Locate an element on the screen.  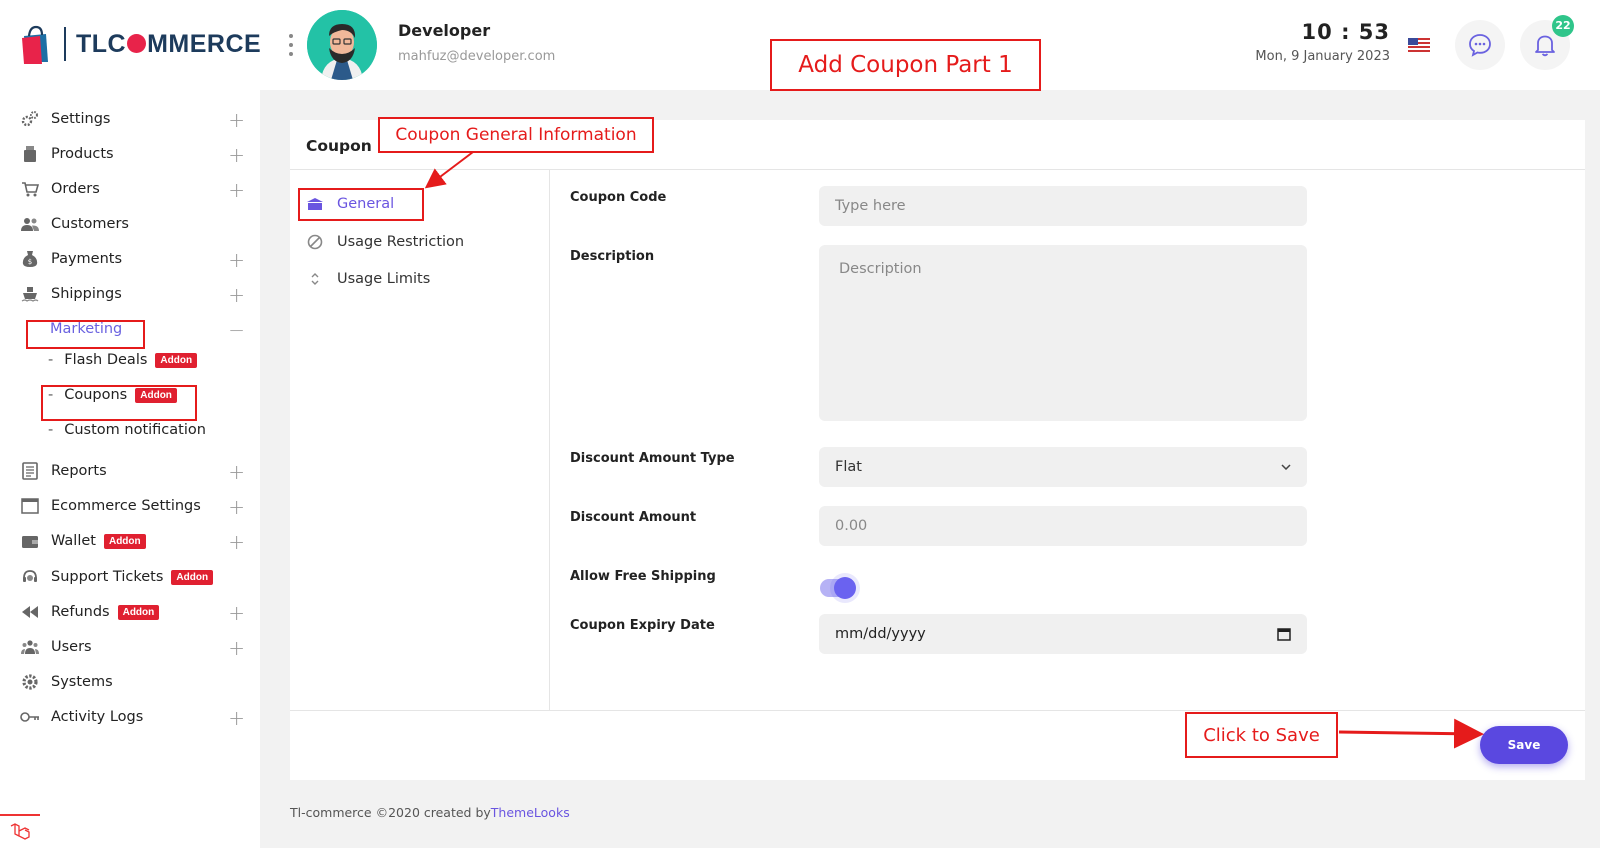
sidebar-item-settings: Settings + is located at coordinates (132, 119).